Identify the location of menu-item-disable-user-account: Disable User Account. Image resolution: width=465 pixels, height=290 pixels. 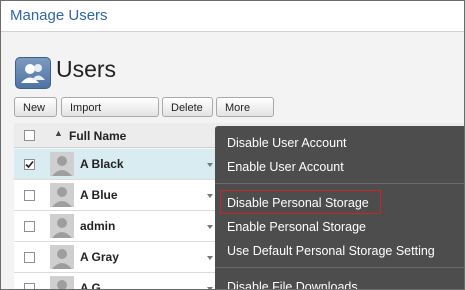
(287, 143).